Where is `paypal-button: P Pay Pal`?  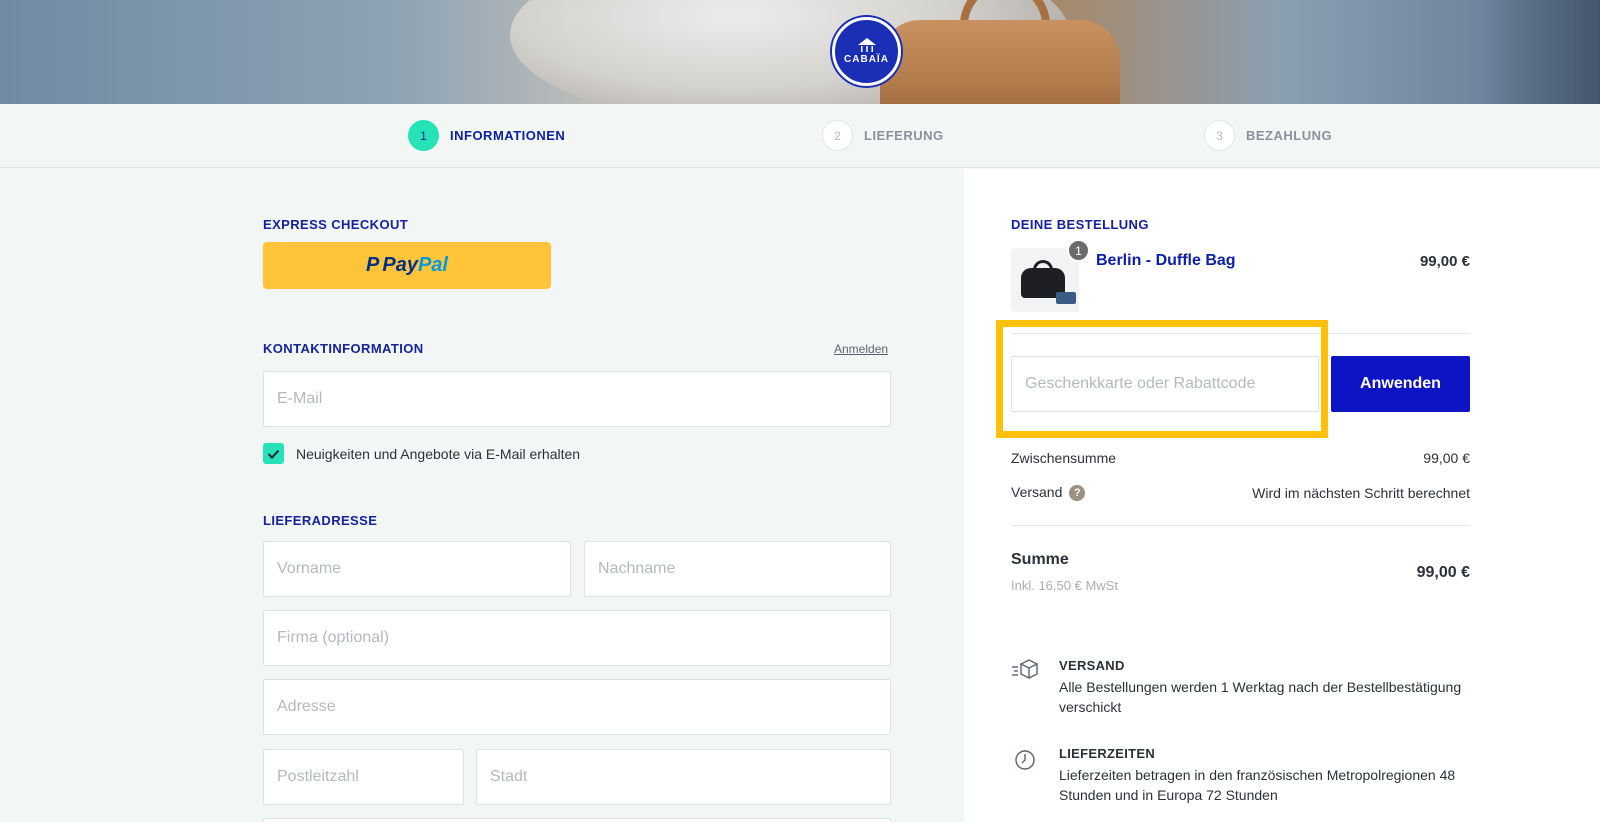 paypal-button: P Pay Pal is located at coordinates (407, 265).